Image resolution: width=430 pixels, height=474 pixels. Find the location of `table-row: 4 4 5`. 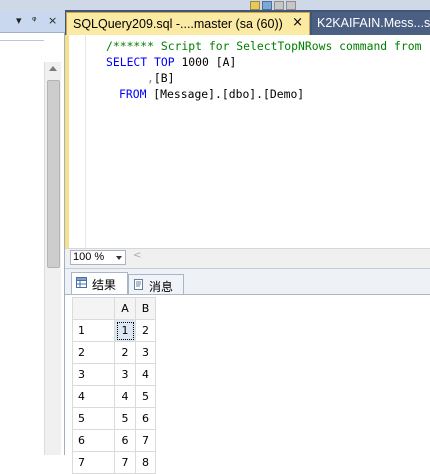

table-row: 4 4 5 is located at coordinates (114, 396).